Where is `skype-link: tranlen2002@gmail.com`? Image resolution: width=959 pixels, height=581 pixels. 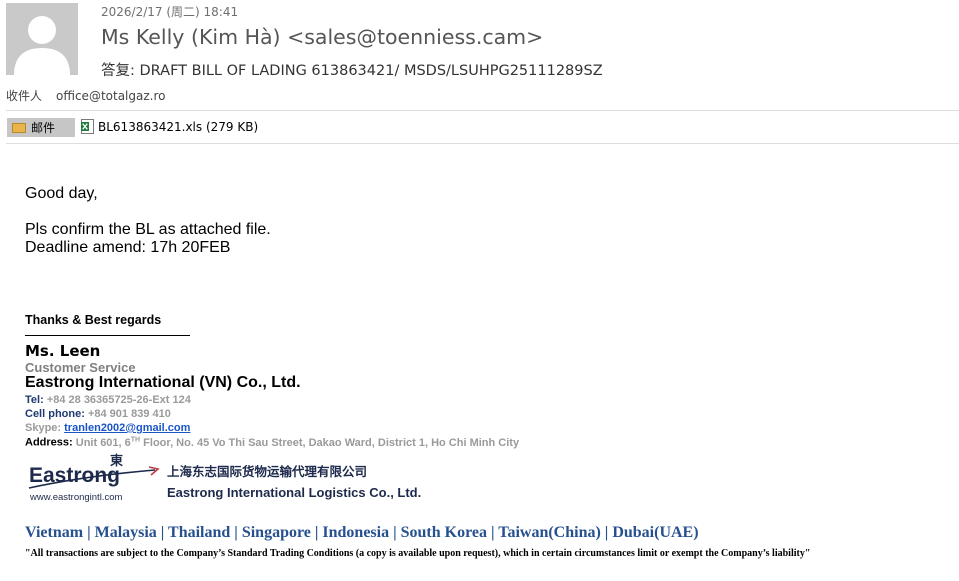
skype-link: tranlen2002@gmail.com is located at coordinates (127, 428).